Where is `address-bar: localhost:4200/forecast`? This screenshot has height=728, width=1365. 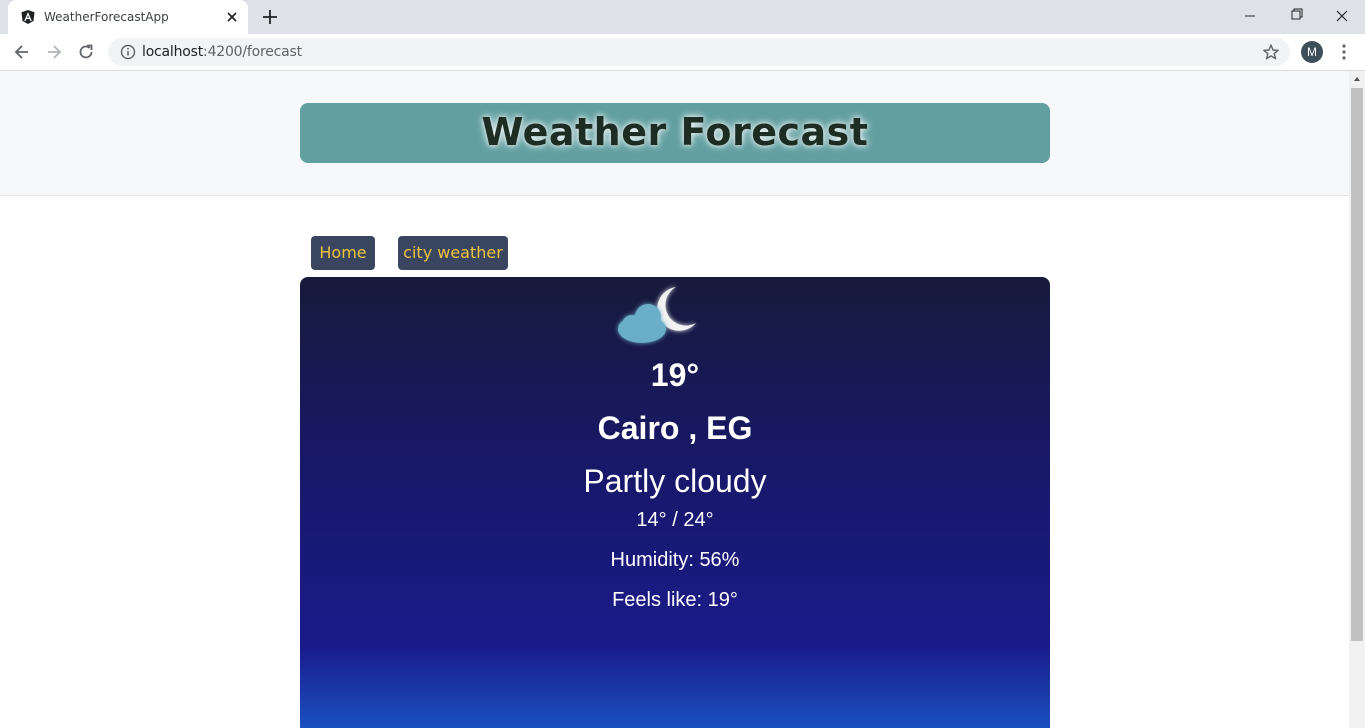
address-bar: localhost:4200/forecast is located at coordinates (699, 52).